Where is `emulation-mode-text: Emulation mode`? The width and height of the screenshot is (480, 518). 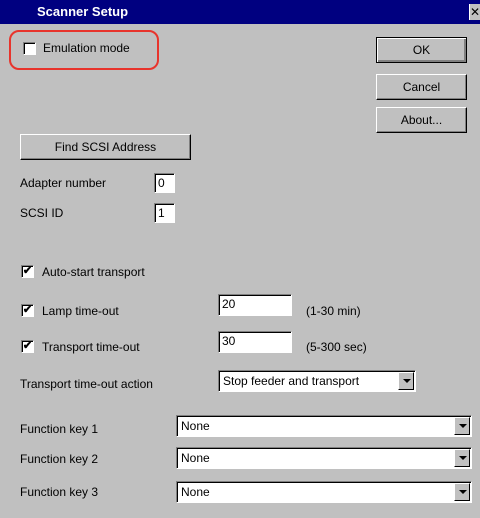 emulation-mode-text: Emulation mode is located at coordinates (86, 48).